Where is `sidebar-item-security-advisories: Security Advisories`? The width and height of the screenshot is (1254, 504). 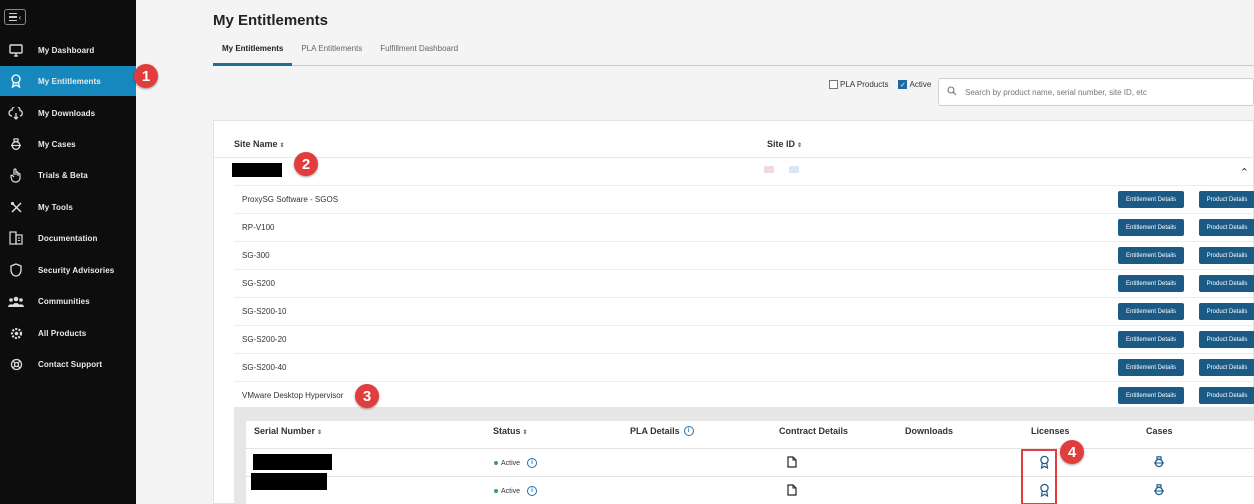 sidebar-item-security-advisories: Security Advisories is located at coordinates (68, 270).